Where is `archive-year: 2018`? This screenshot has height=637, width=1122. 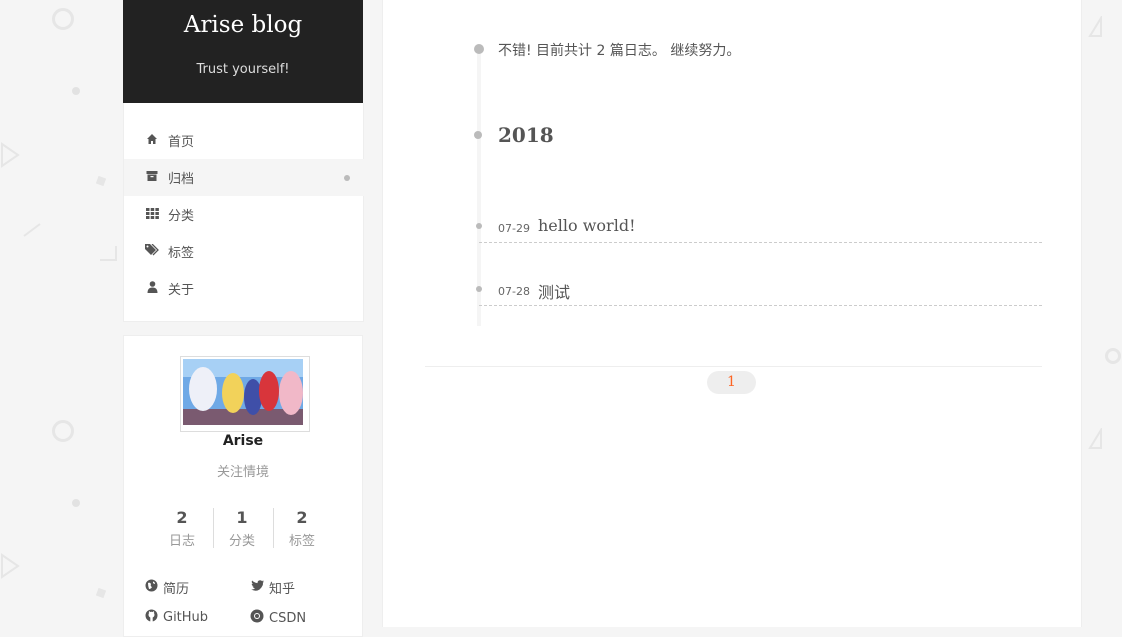 archive-year: 2018 is located at coordinates (526, 135).